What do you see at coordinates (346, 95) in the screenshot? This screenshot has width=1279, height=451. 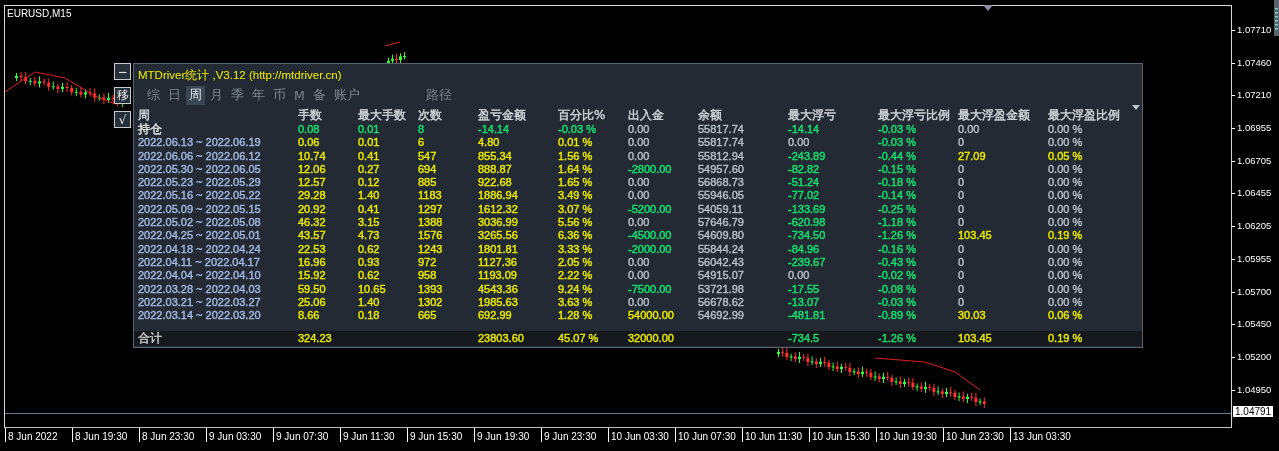 I see `panel-tab: 账户` at bounding box center [346, 95].